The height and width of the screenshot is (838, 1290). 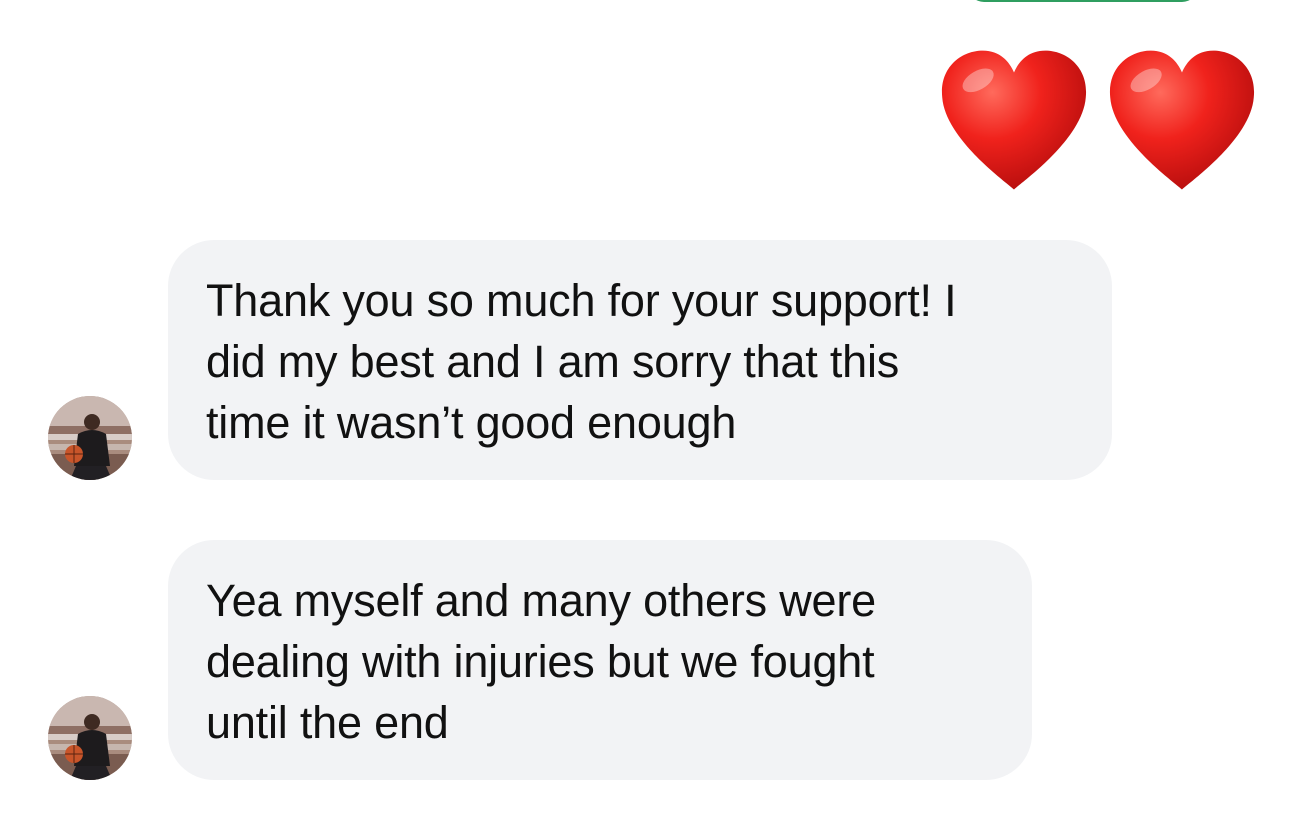 I want to click on message-text-line: Yea myself and many others were, so click(x=541, y=600).